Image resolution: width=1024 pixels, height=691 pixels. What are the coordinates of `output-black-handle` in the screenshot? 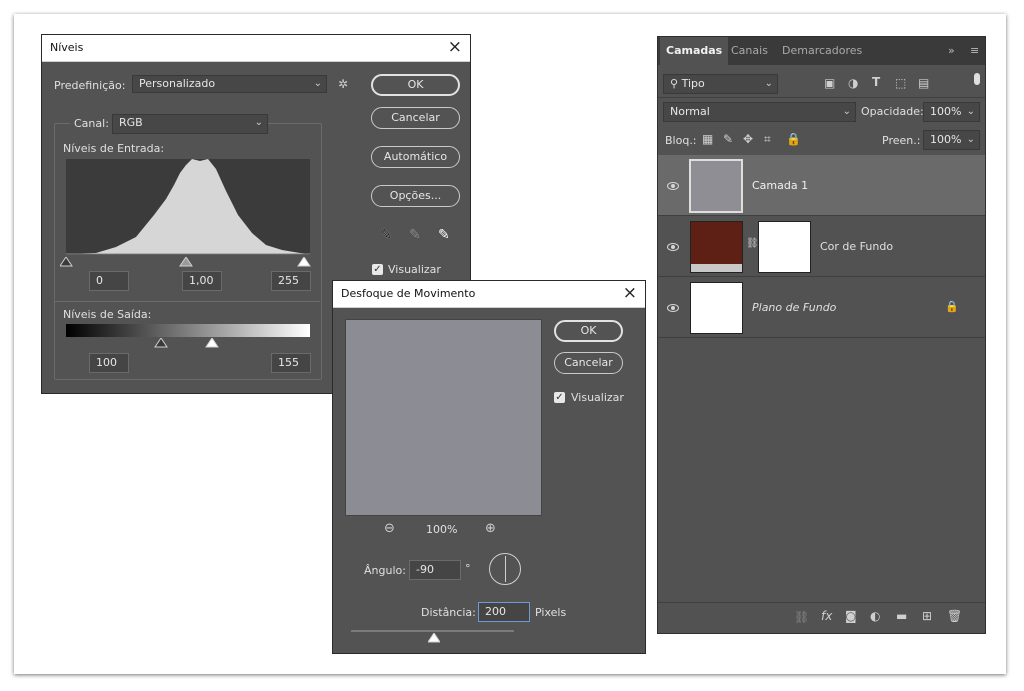 It's located at (161, 343).